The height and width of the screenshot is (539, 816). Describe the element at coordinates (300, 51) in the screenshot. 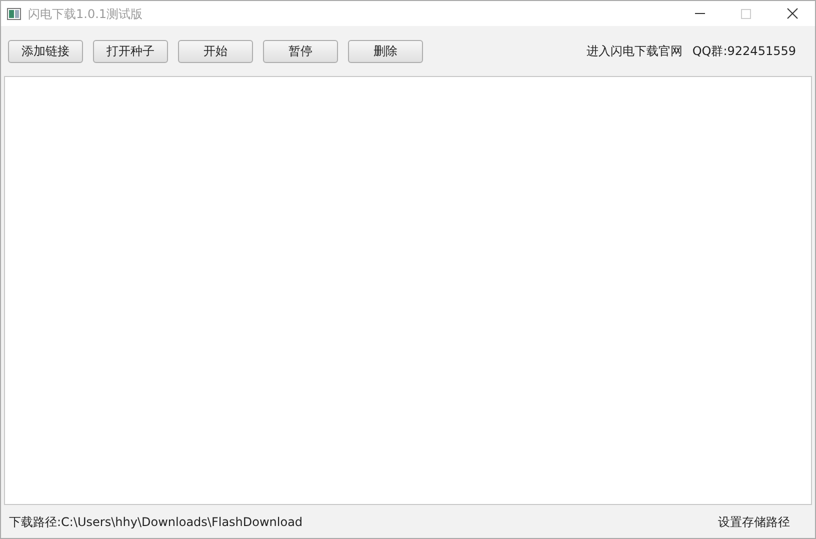

I see `toolbar-button: 暂停` at that location.